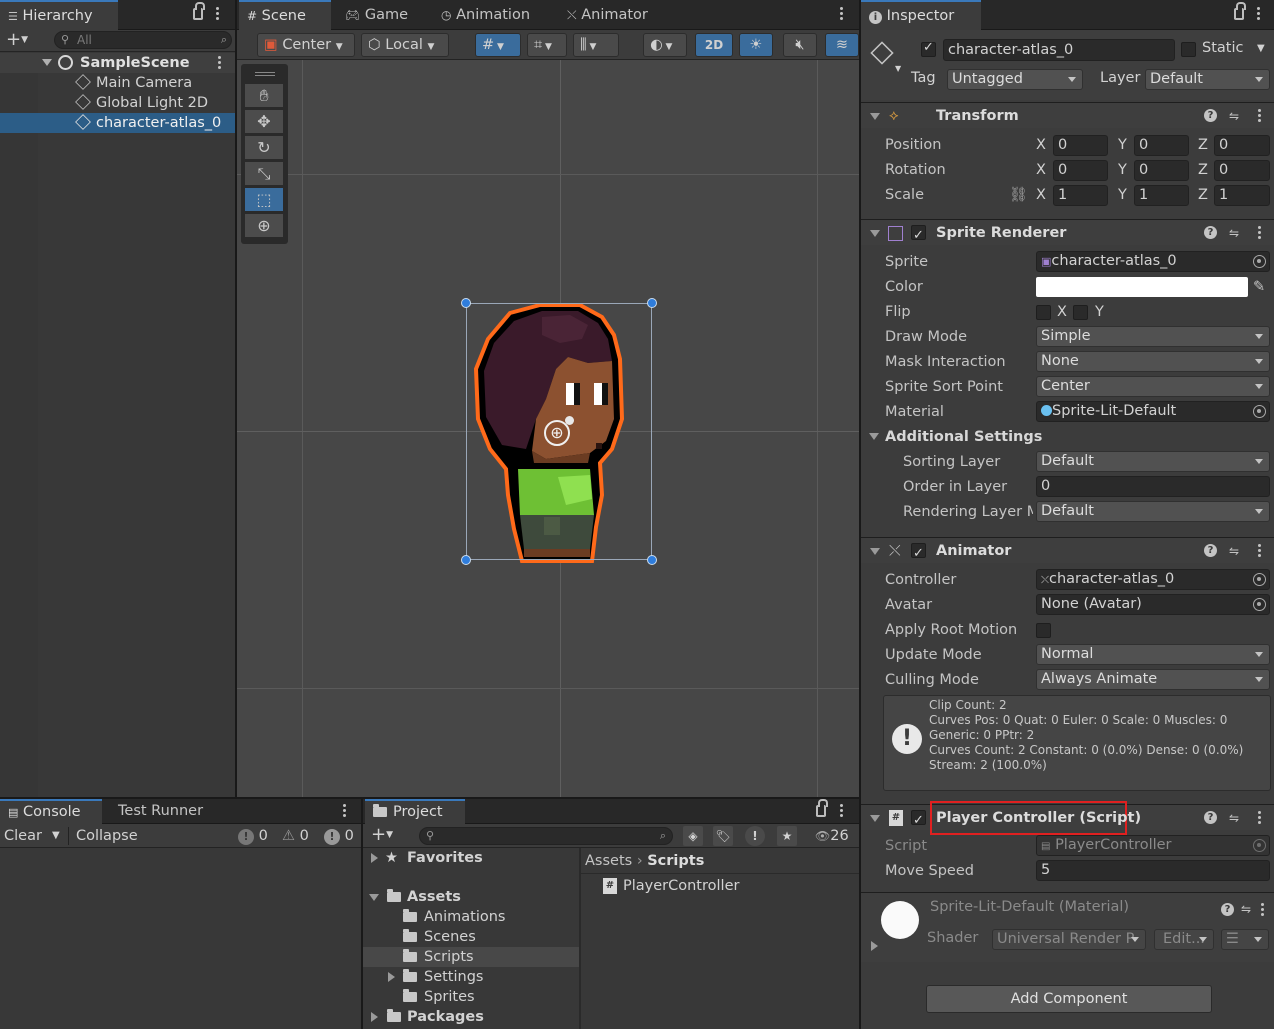  What do you see at coordinates (675, 861) in the screenshot?
I see `breadcrumb-item: Scripts` at bounding box center [675, 861].